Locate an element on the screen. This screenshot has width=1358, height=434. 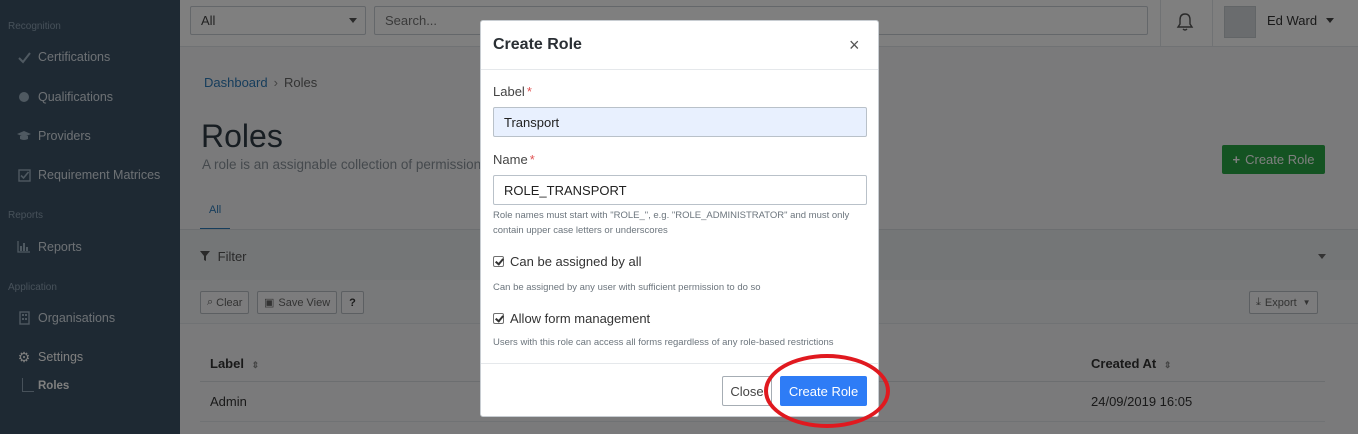
allow-form-management-label: Allow form management is located at coordinates (580, 318).